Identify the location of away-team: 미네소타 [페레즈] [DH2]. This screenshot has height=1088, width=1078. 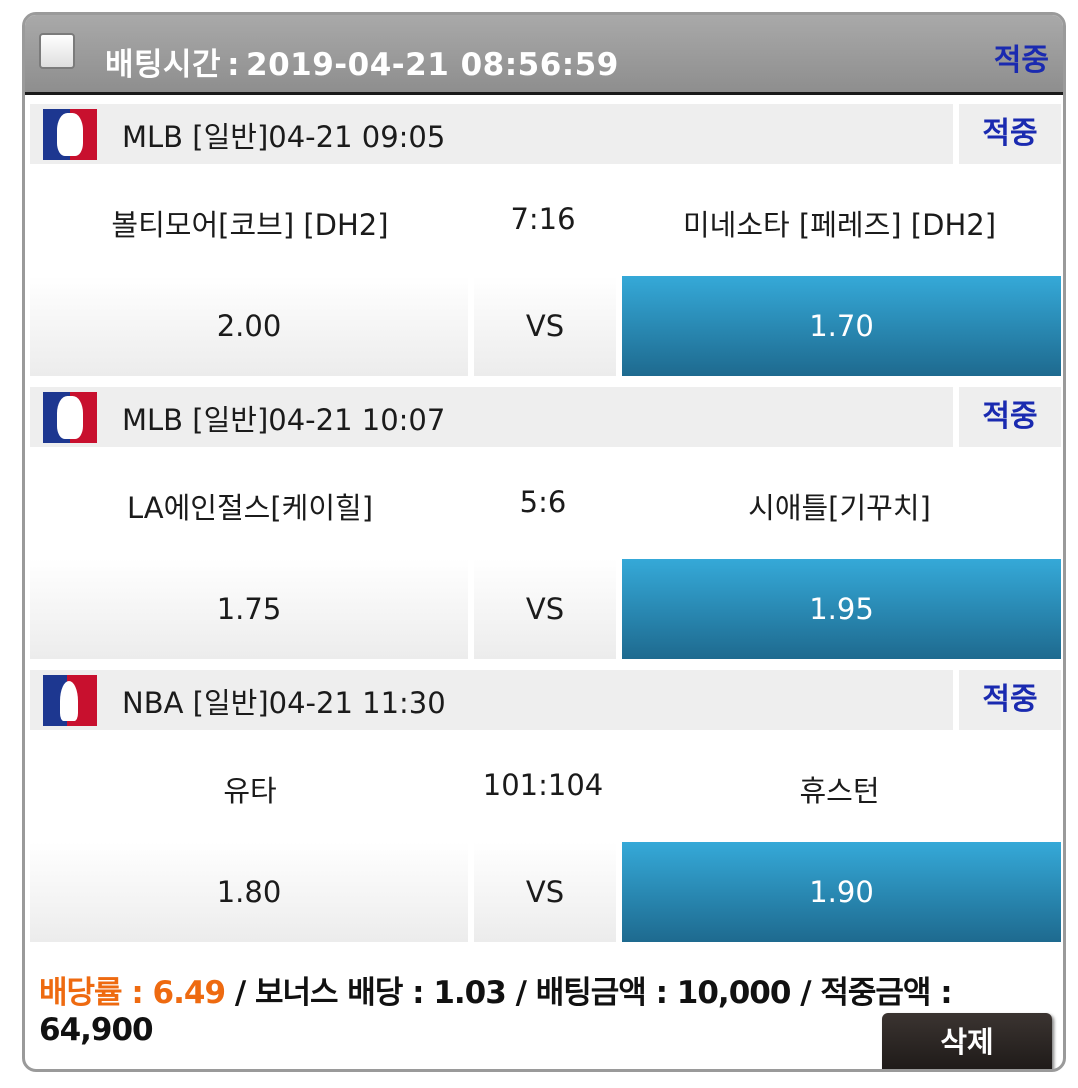
(839, 225).